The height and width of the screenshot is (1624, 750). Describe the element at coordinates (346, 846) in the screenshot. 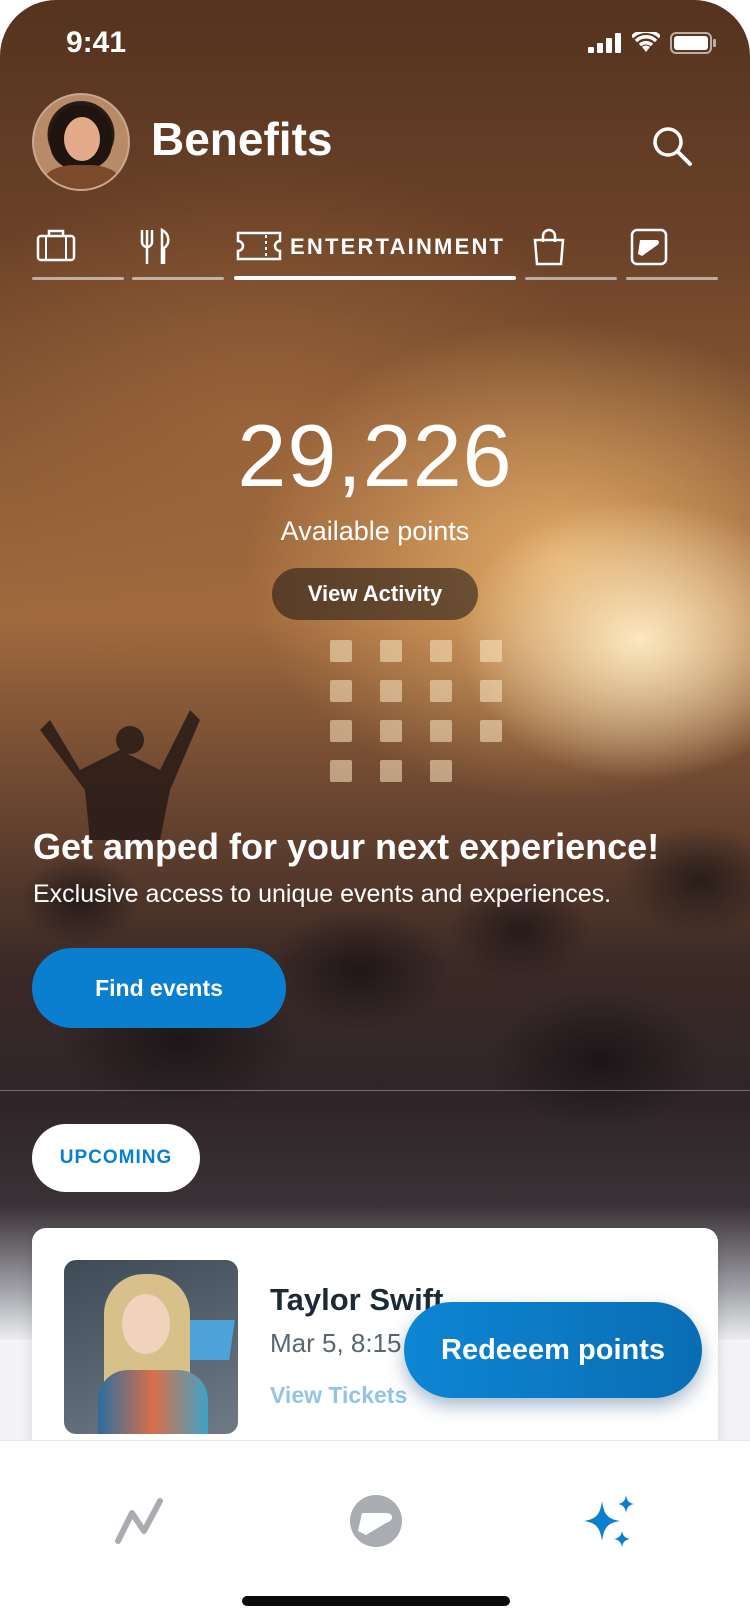

I see `promo-title: Get amped for your next experience!` at that location.